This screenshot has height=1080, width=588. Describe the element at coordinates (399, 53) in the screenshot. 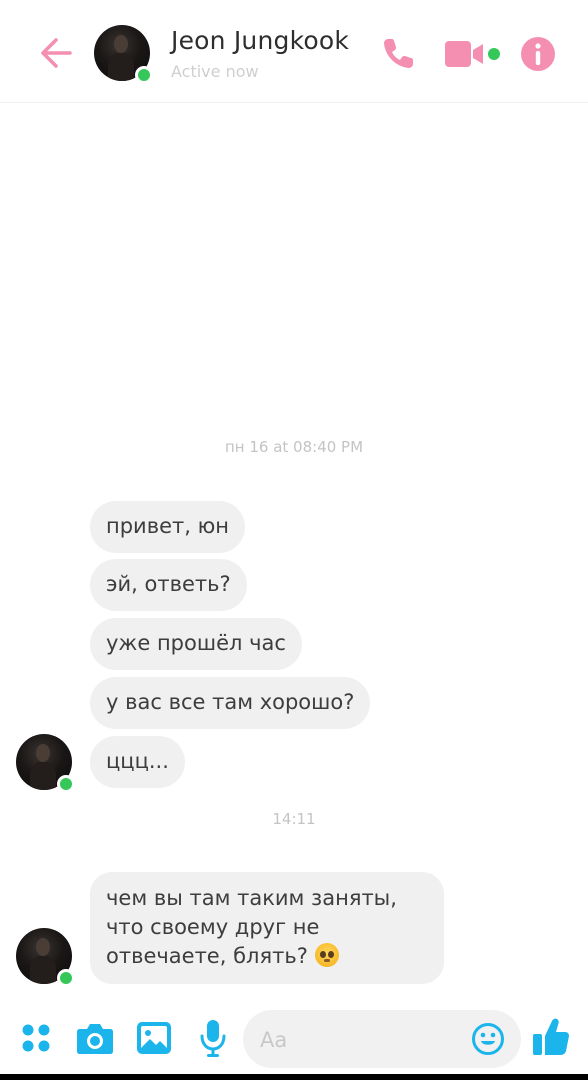

I see `phone-icon` at that location.